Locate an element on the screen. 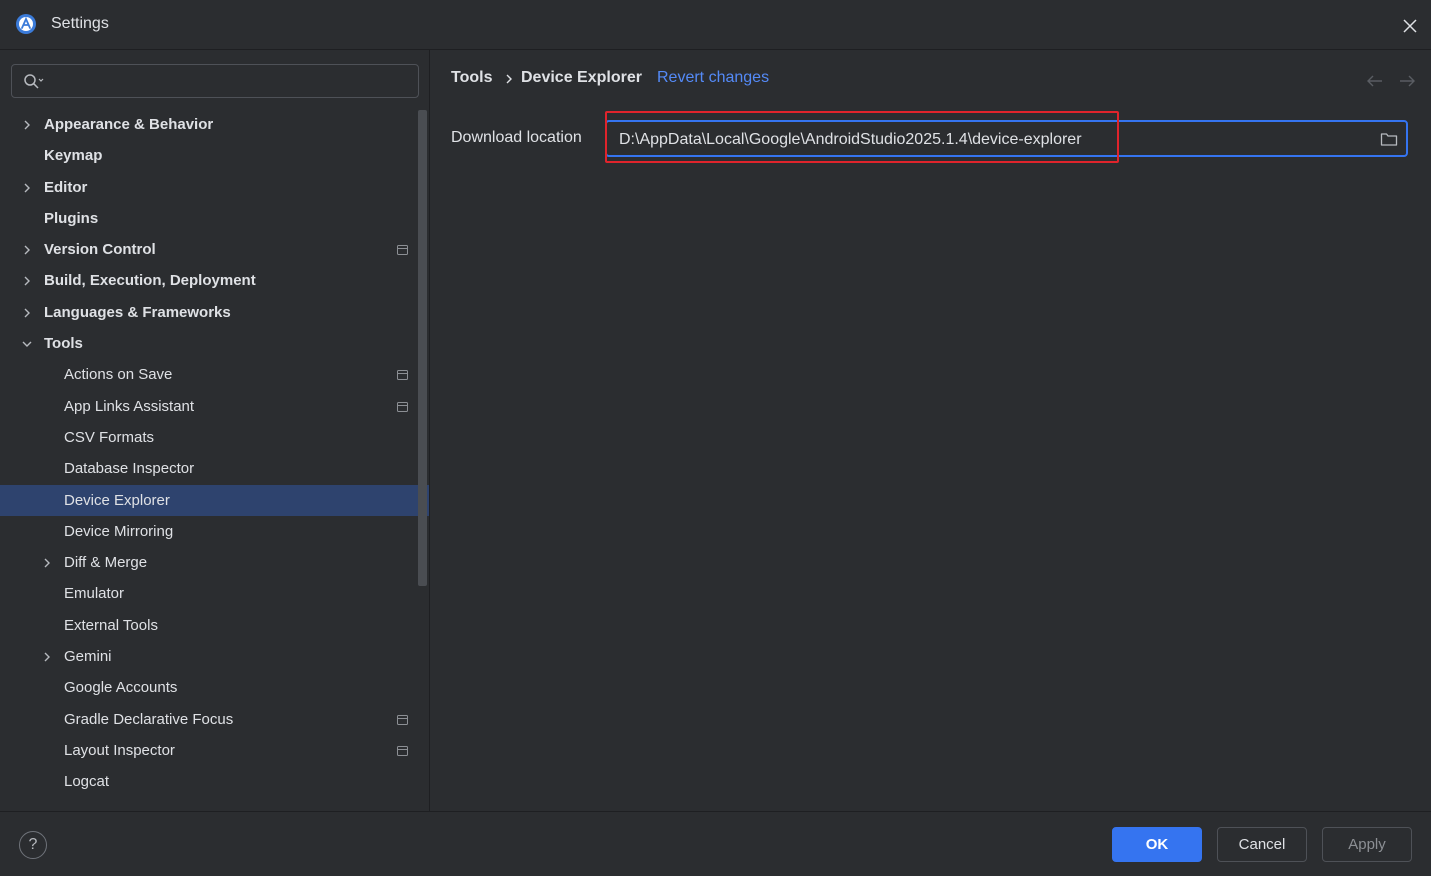 The width and height of the screenshot is (1431, 876). tree-item: Actions on Save is located at coordinates (214, 374).